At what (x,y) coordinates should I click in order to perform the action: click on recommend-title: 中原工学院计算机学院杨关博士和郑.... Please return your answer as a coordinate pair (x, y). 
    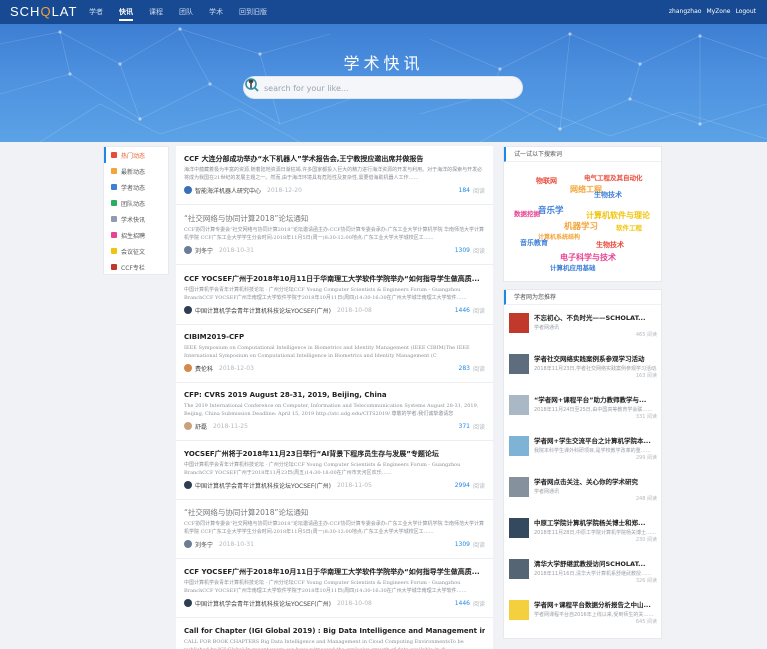
    Looking at the image, I should click on (597, 522).